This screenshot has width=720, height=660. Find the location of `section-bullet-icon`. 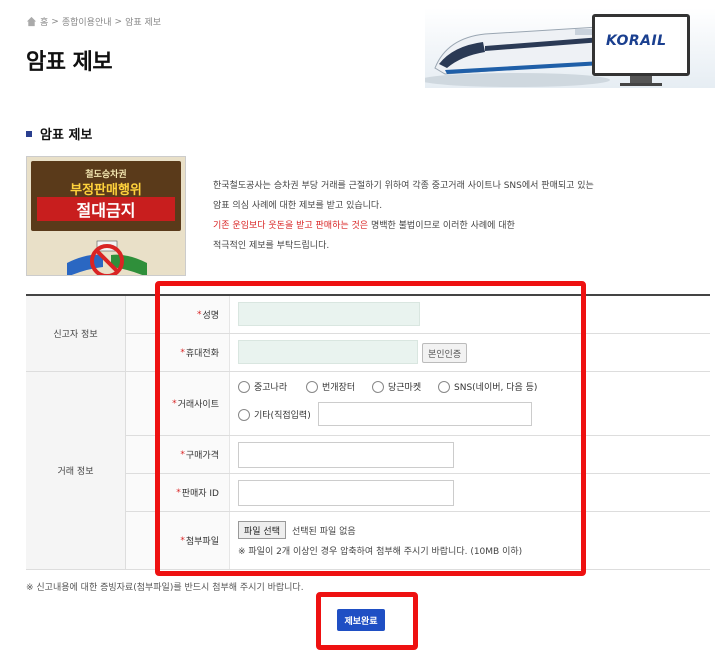

section-bullet-icon is located at coordinates (29, 133).